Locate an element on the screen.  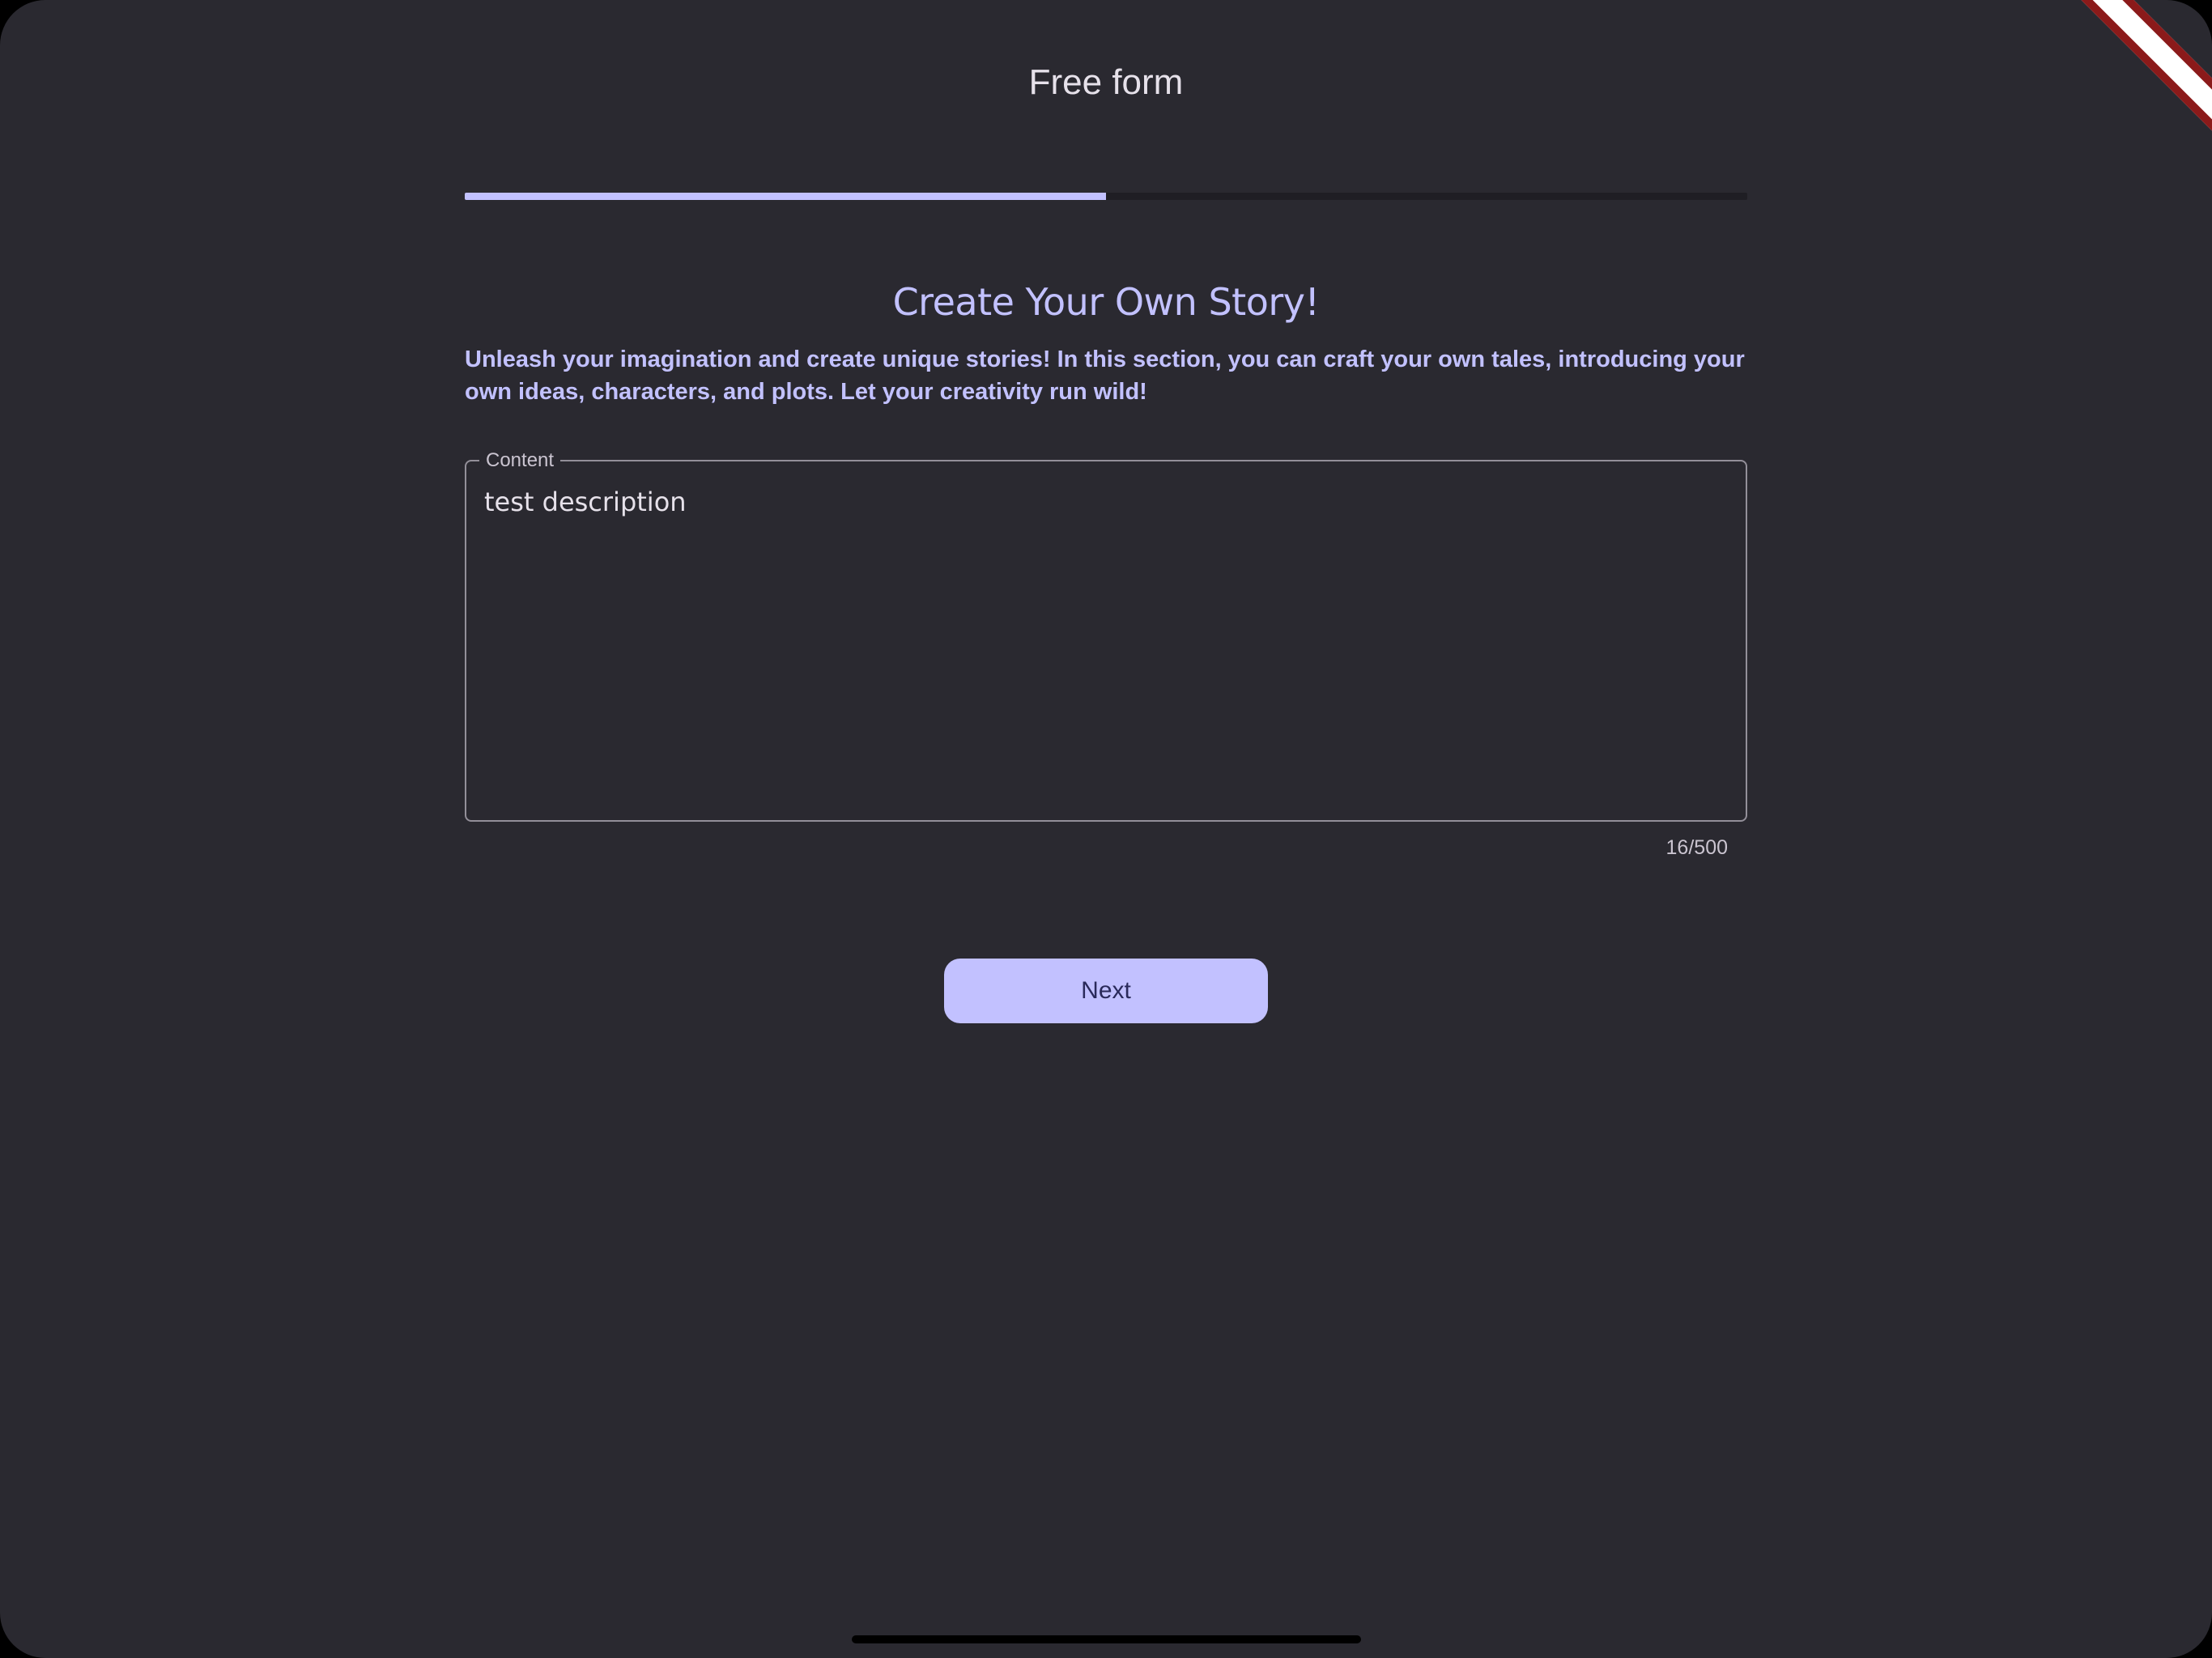
character-counter: 16/500 is located at coordinates (1696, 847).